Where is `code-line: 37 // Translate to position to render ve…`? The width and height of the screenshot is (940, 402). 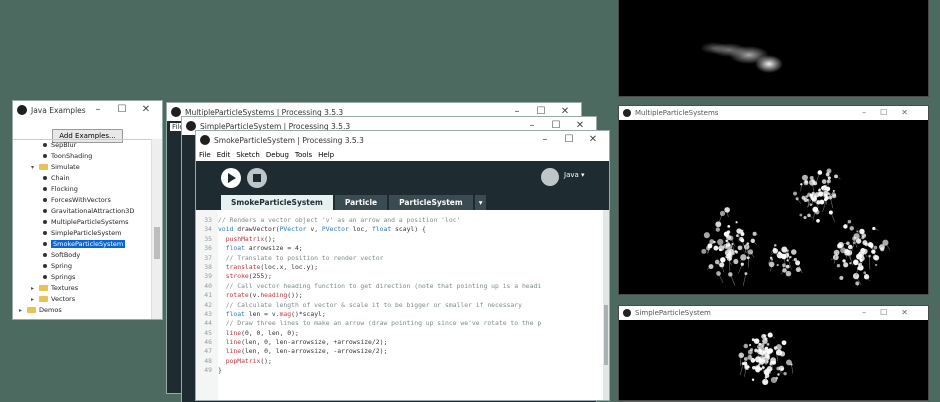 code-line: 37 // Translate to position to render ve… is located at coordinates (399, 258).